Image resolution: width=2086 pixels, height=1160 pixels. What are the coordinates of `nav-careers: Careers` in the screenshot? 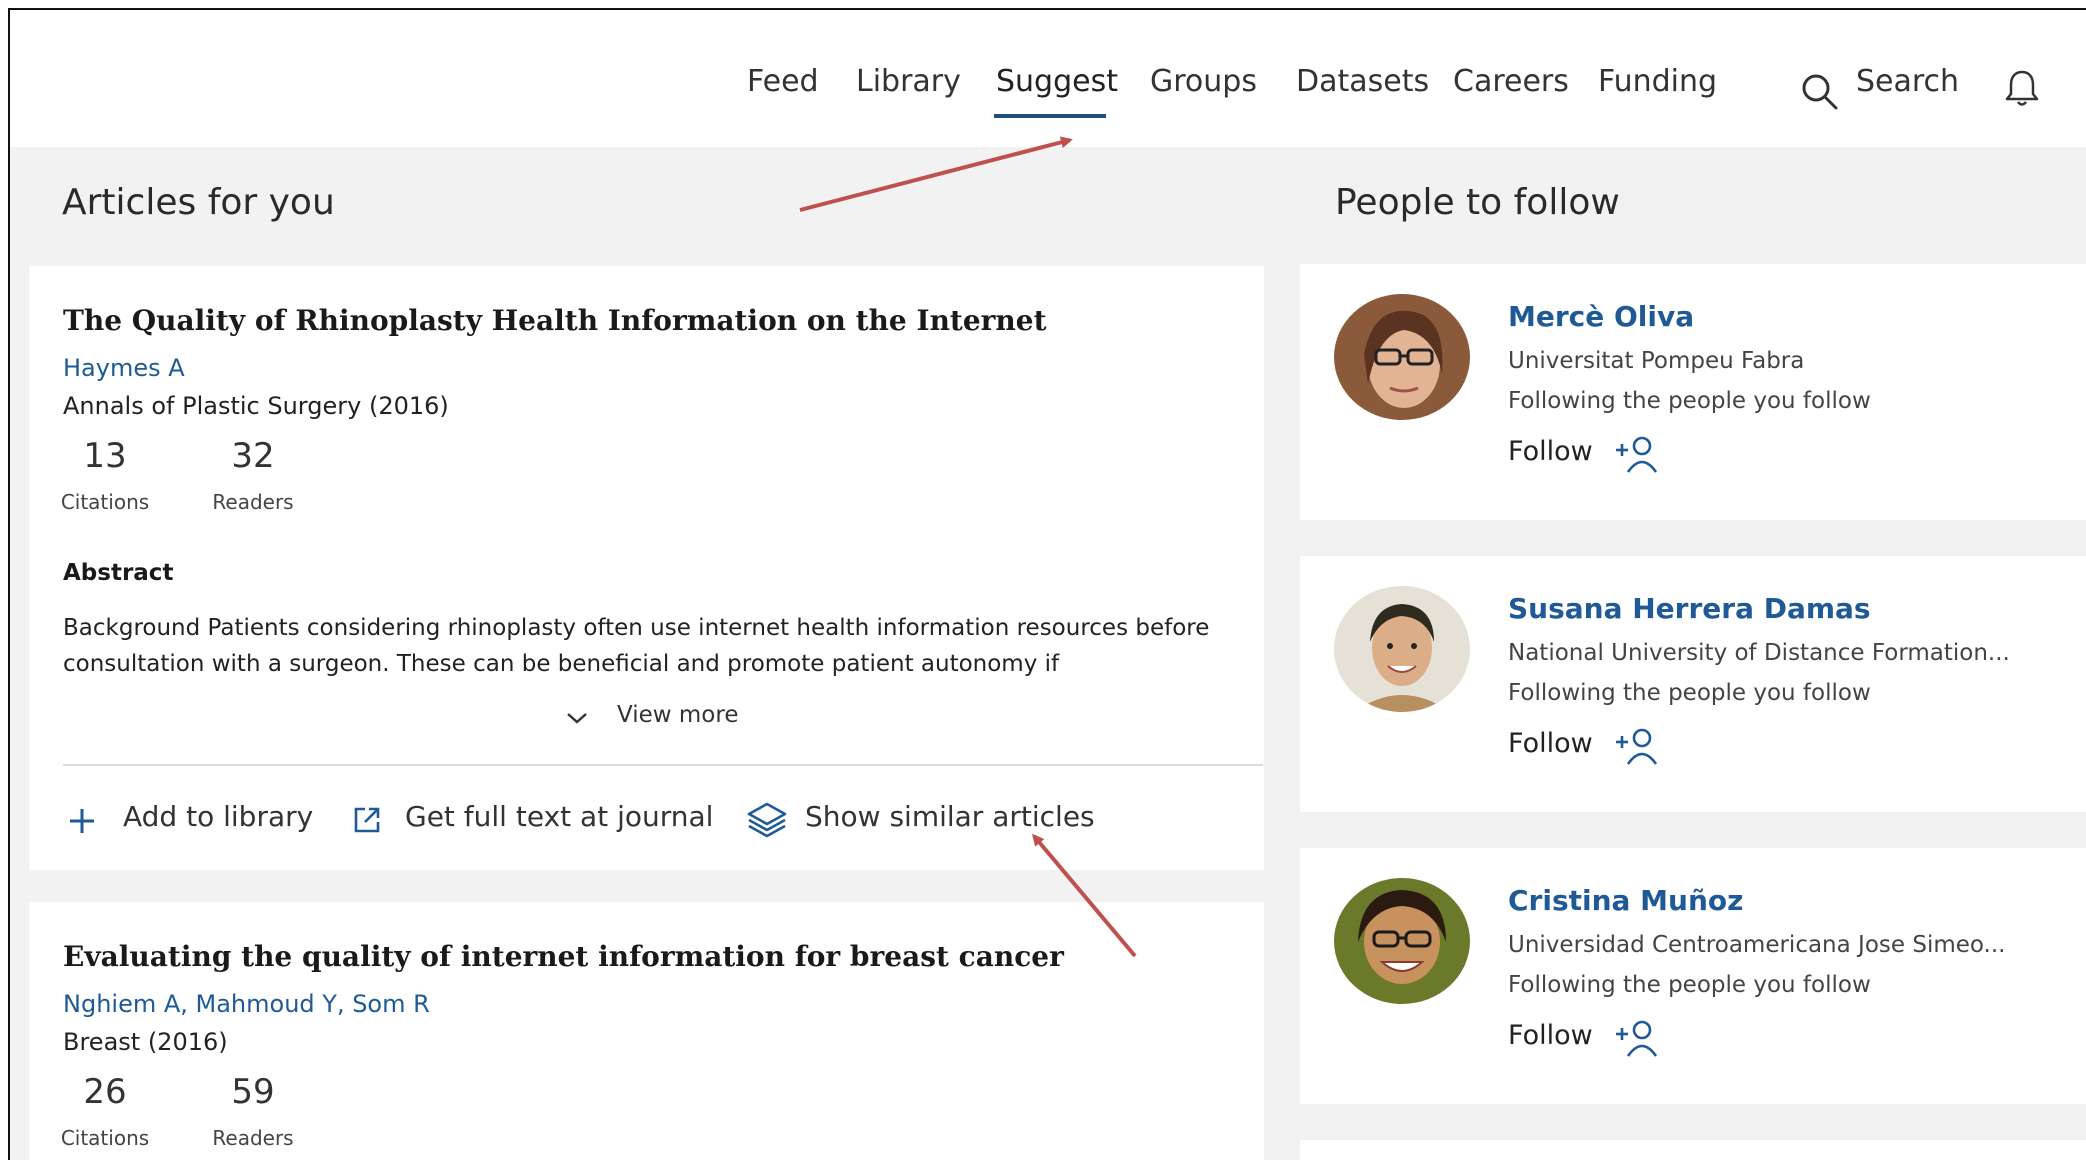 It's located at (1511, 81).